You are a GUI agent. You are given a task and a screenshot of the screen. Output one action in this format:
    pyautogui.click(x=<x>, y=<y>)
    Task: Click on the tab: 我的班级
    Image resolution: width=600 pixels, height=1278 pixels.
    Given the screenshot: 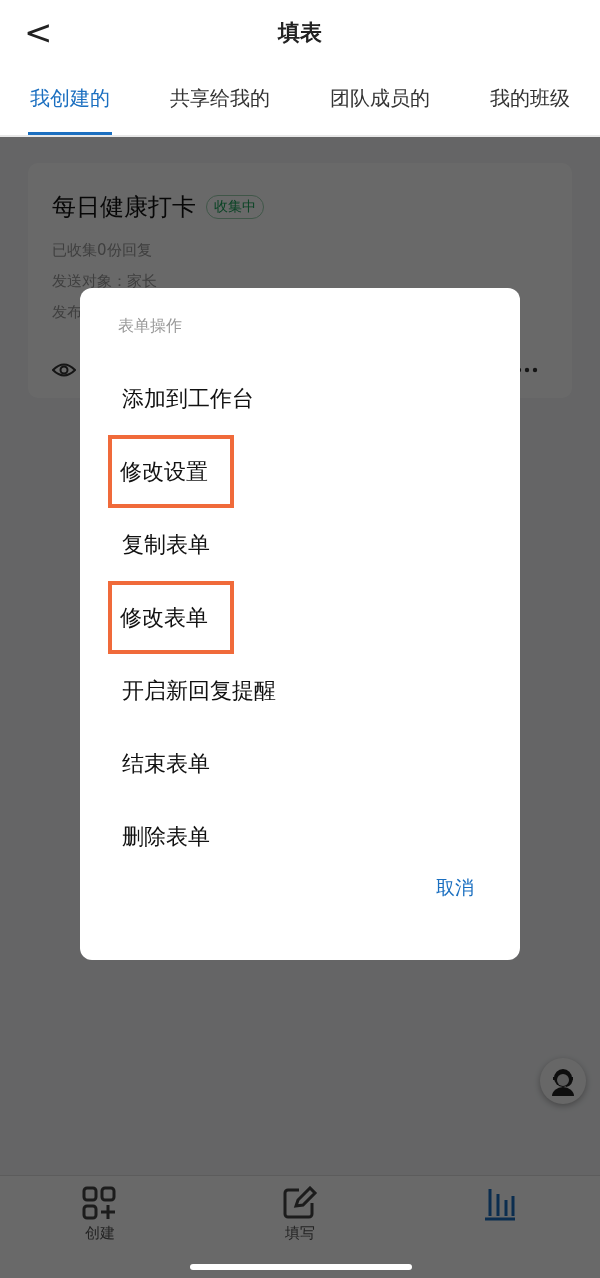 What is the action you would take?
    pyautogui.click(x=530, y=100)
    